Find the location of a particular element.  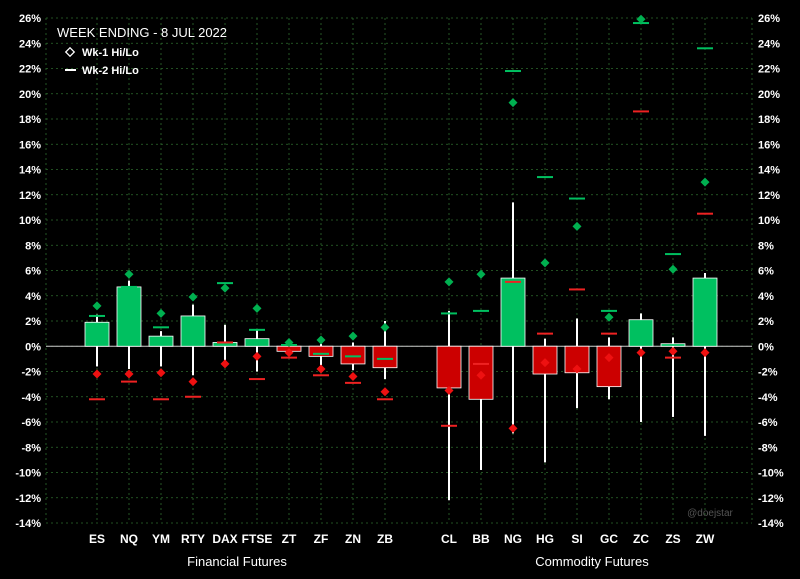

watermark: @doejstar is located at coordinates (710, 513).